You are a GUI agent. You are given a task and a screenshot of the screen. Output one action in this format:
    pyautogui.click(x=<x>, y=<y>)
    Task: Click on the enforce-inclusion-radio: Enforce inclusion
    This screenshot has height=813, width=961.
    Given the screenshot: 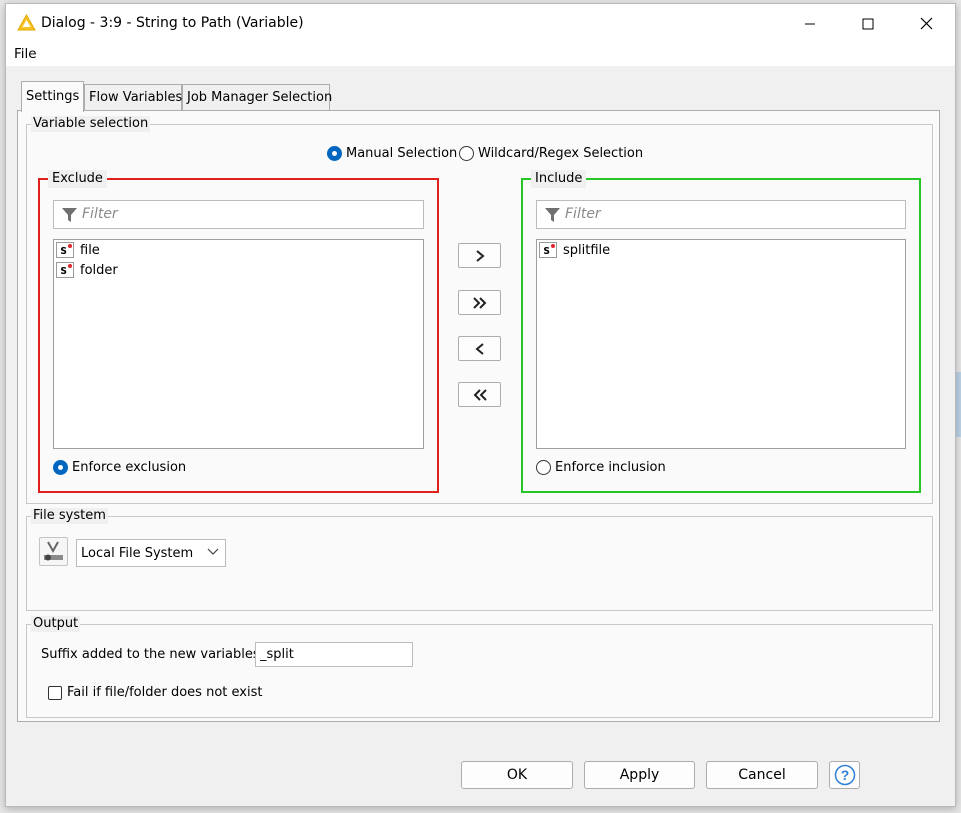 What is the action you would take?
    pyautogui.click(x=601, y=467)
    